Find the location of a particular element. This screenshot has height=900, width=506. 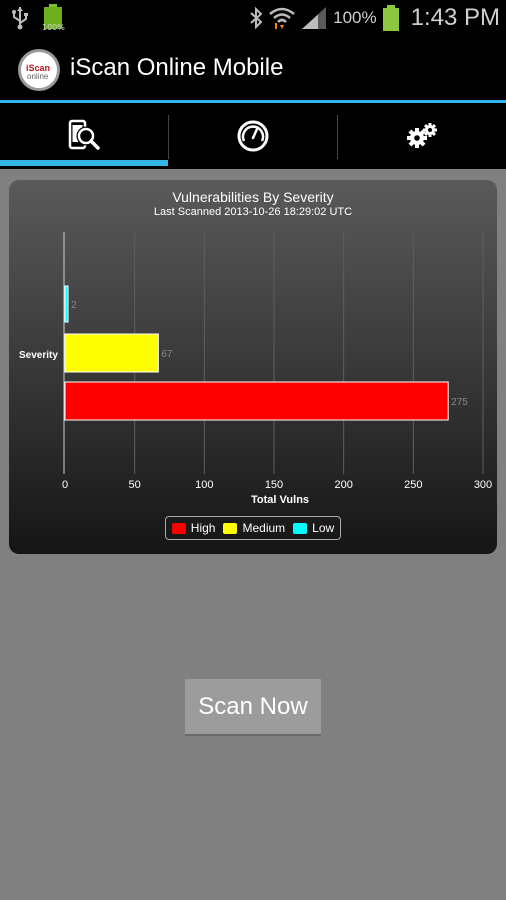

action-bar: iScan online iScan Online Mobile is located at coordinates (253, 69).